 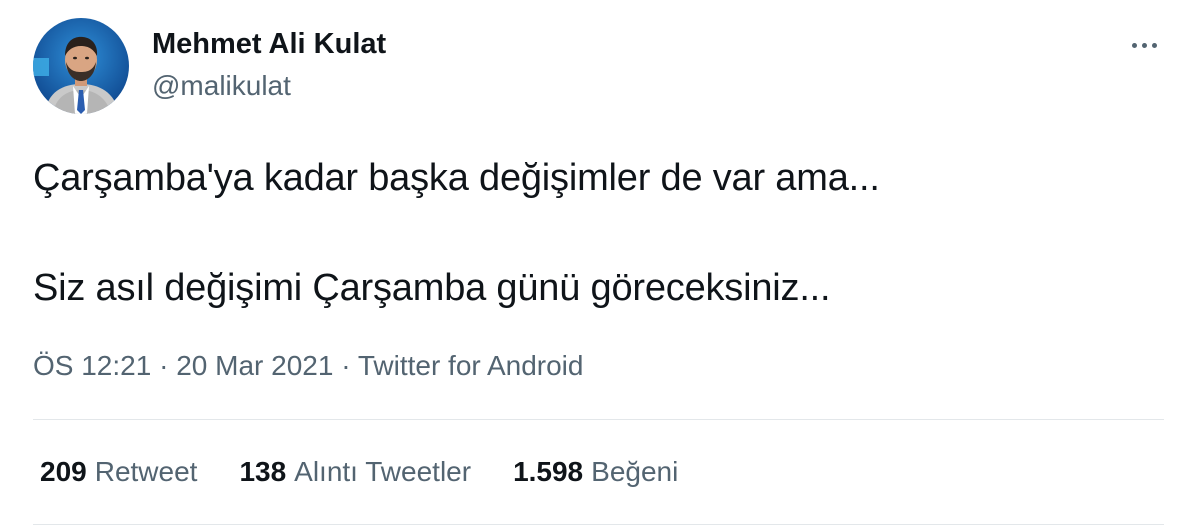 I want to click on quote-tweets-label: Alıntı Tweetler, so click(x=383, y=471).